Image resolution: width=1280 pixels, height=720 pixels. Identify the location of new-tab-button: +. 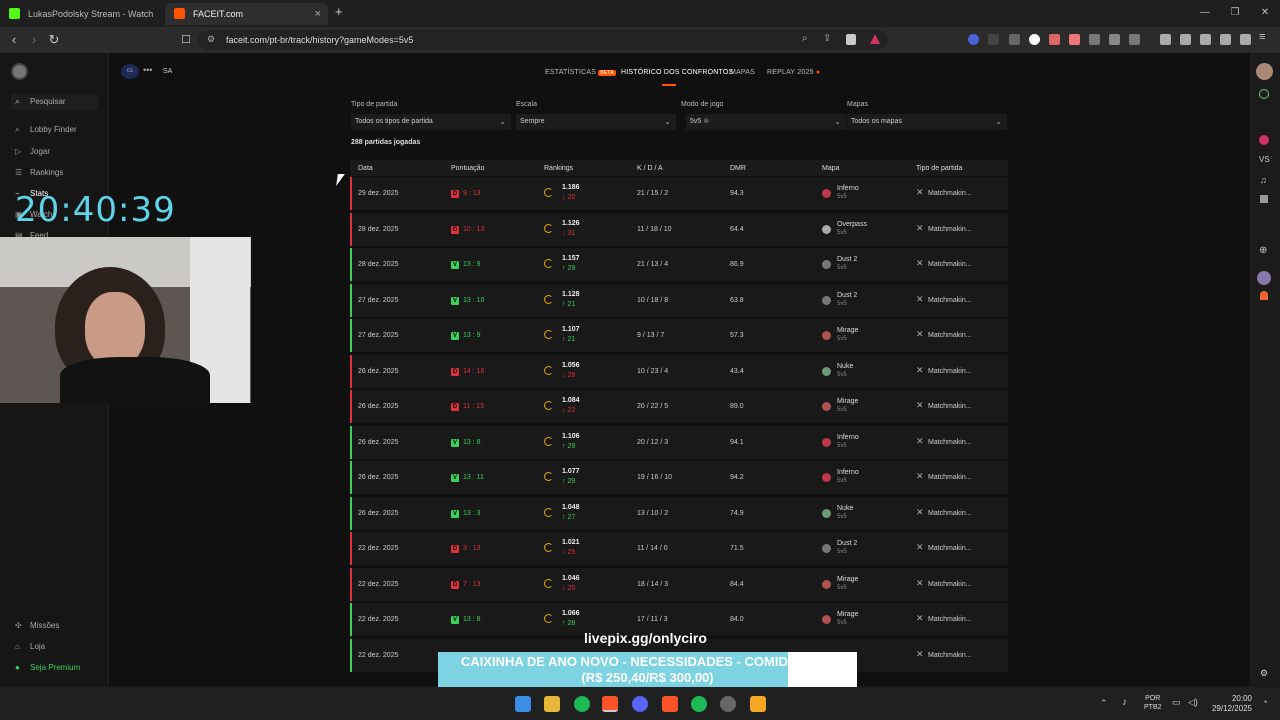
(339, 11).